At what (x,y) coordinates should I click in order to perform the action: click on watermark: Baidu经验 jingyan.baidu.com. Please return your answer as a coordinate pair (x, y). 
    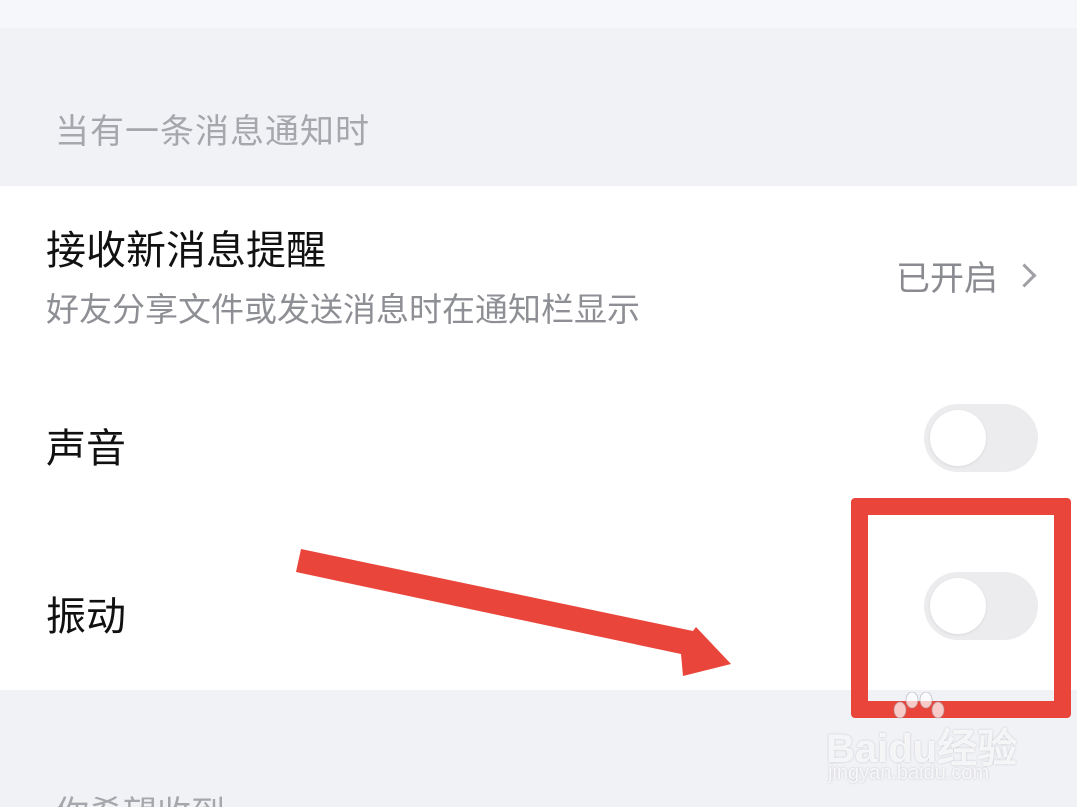
    Looking at the image, I should click on (926, 740).